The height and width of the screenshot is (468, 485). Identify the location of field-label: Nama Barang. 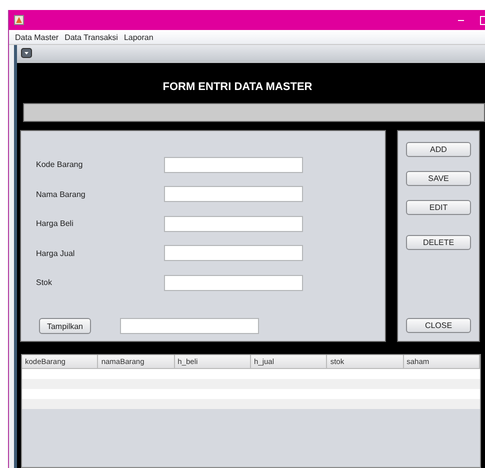
(60, 194).